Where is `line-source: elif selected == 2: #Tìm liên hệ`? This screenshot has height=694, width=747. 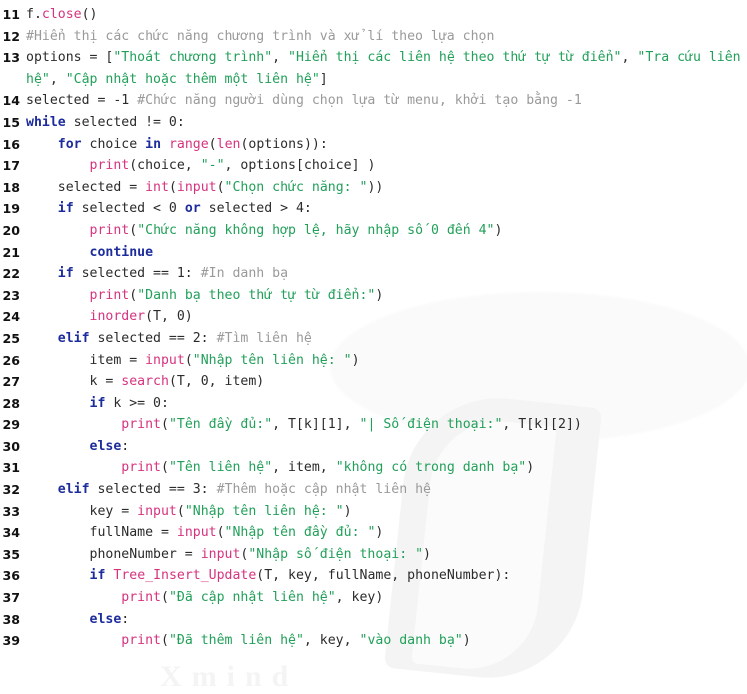 line-source: elif selected == 2: #Tìm liên hệ is located at coordinates (386, 339).